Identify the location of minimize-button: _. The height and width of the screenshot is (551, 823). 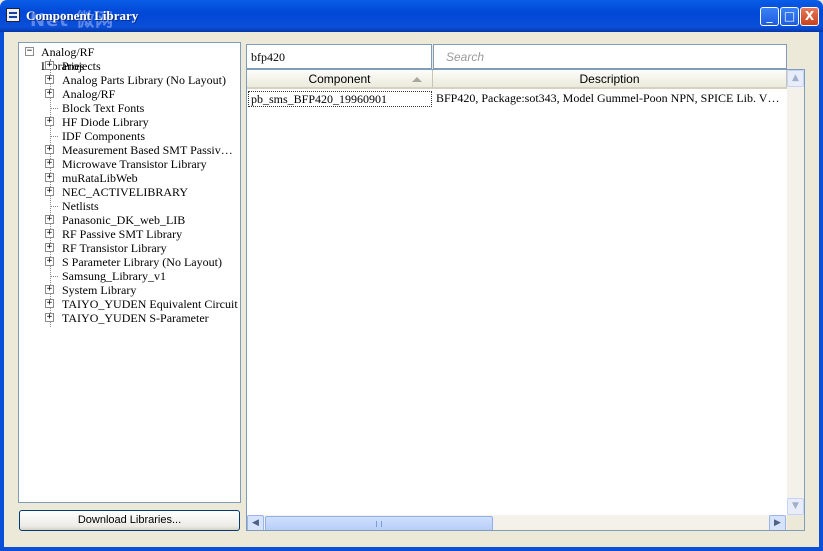
(769, 16).